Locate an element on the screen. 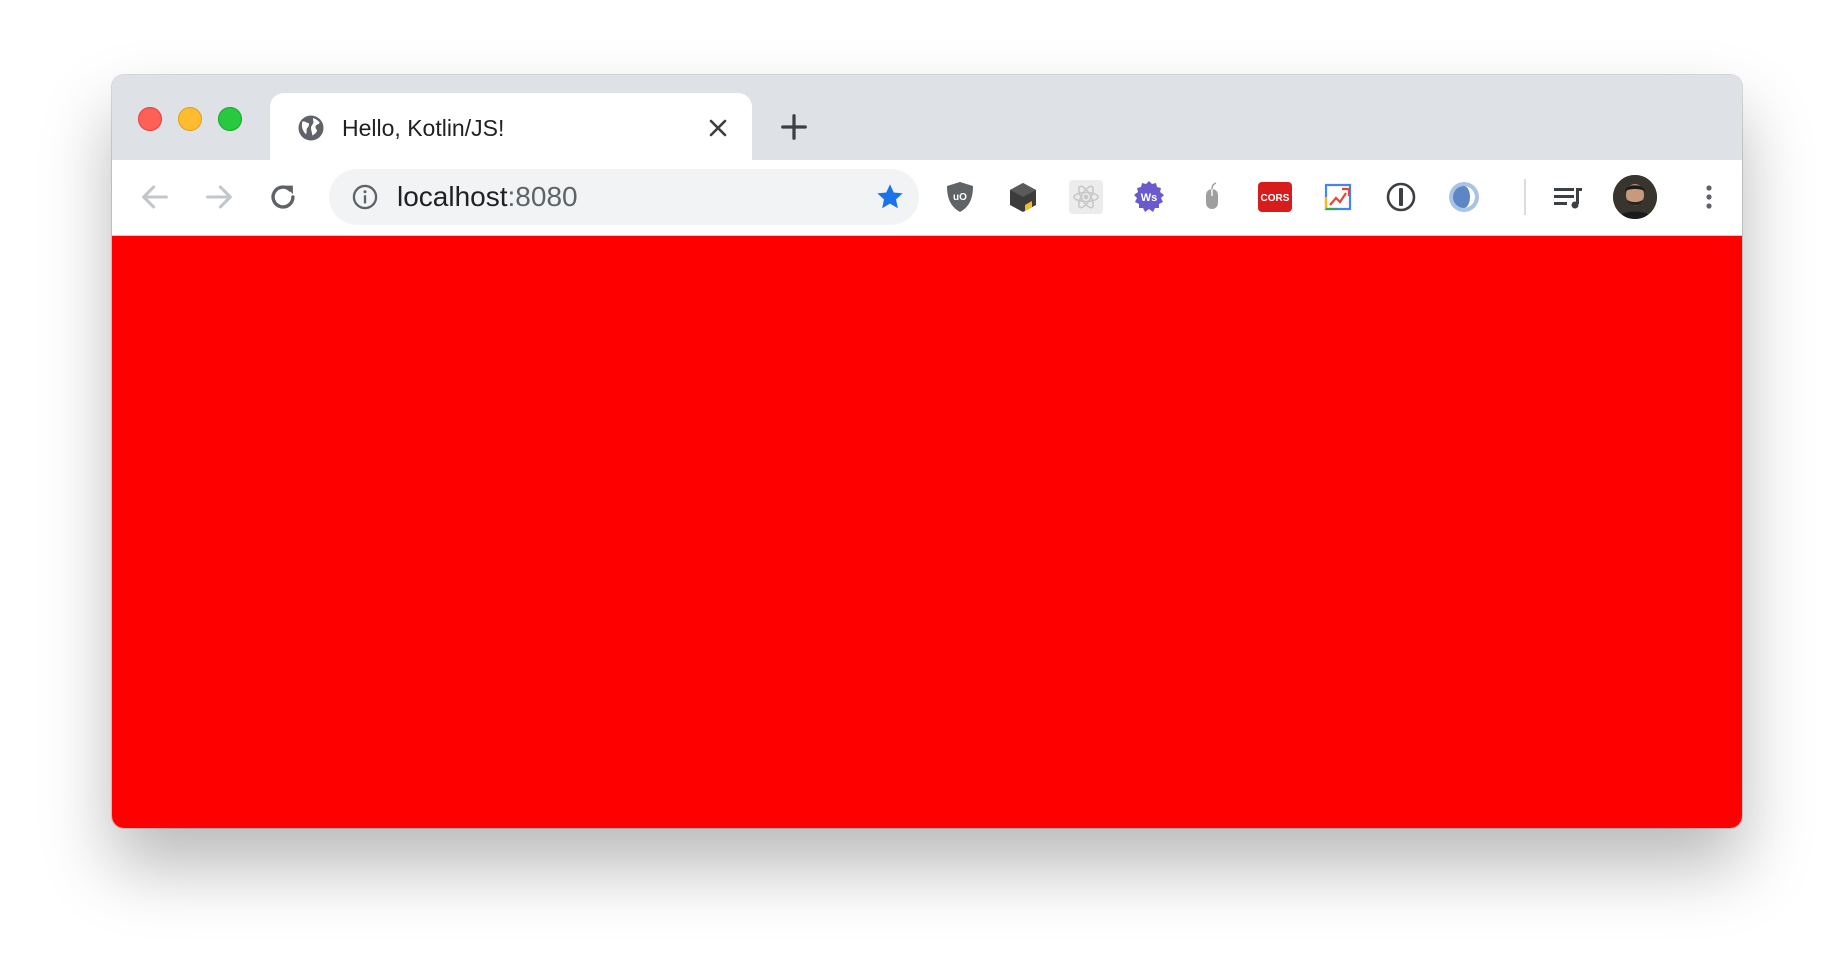 This screenshot has height=974, width=1846. close-window-button is located at coordinates (150, 119).